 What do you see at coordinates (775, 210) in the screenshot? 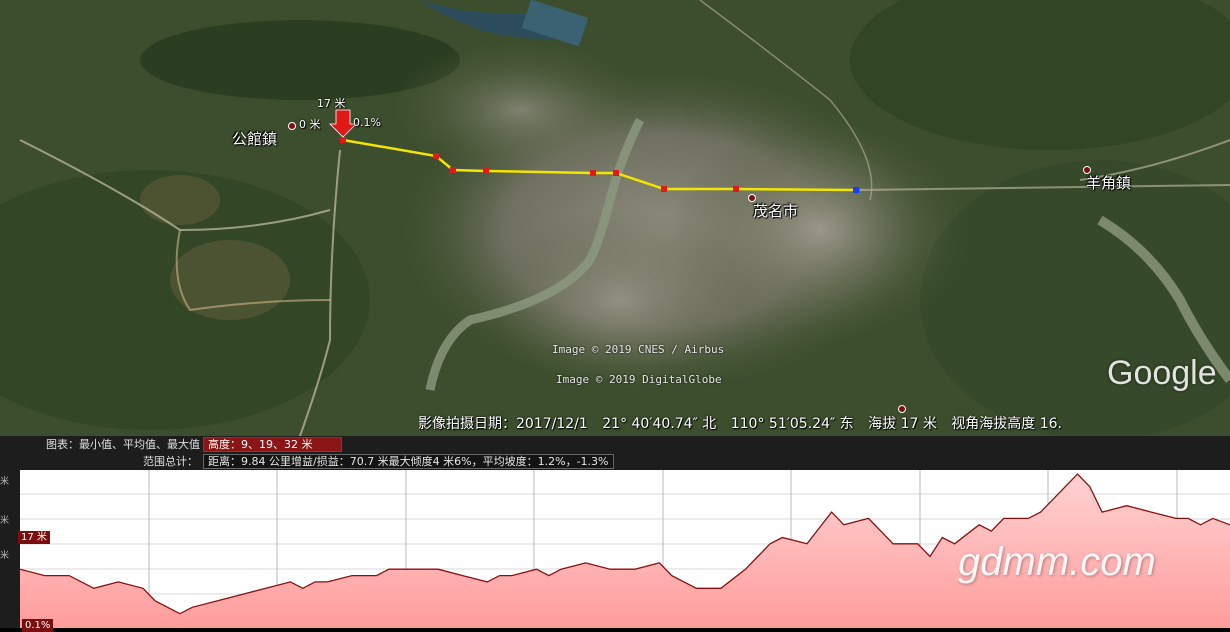
I see `place-label-maoming: 茂名市` at bounding box center [775, 210].